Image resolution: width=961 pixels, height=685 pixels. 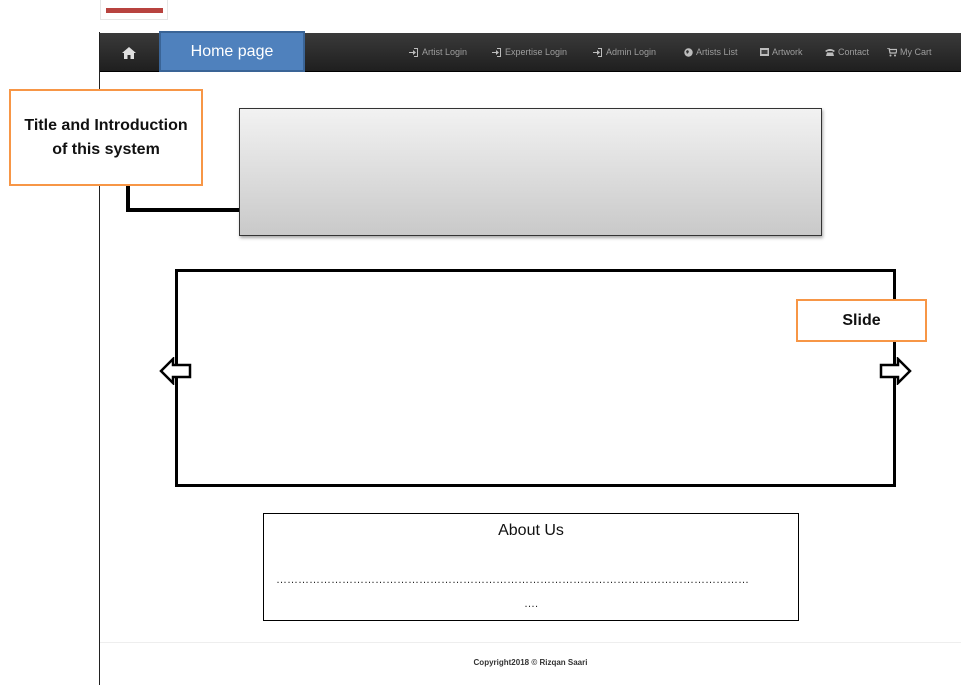 I want to click on nav-item-label: Artists List, so click(x=717, y=52).